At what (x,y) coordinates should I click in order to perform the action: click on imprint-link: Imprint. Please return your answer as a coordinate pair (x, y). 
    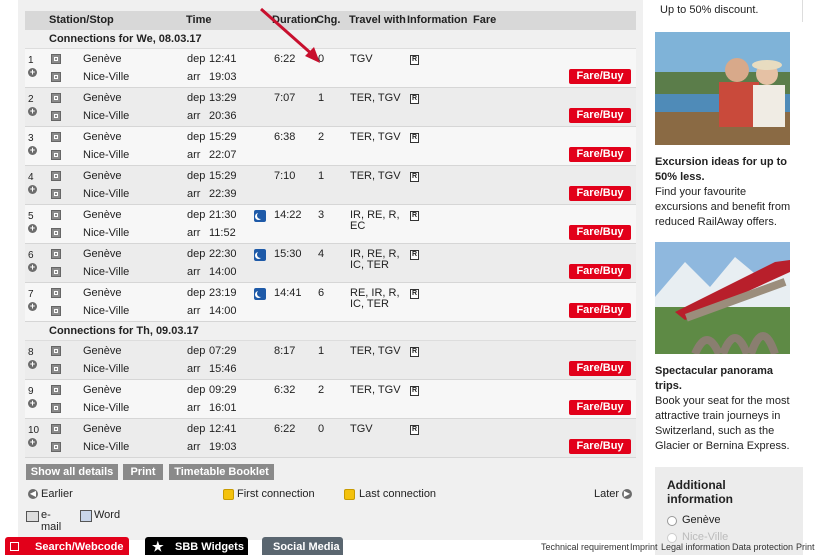
    Looking at the image, I should click on (644, 547).